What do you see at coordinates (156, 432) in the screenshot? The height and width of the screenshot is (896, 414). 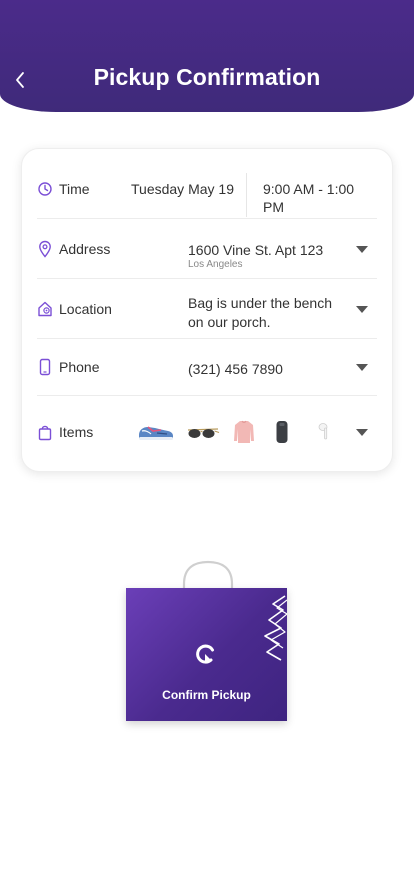 I see `sneaker-thumbnail` at bounding box center [156, 432].